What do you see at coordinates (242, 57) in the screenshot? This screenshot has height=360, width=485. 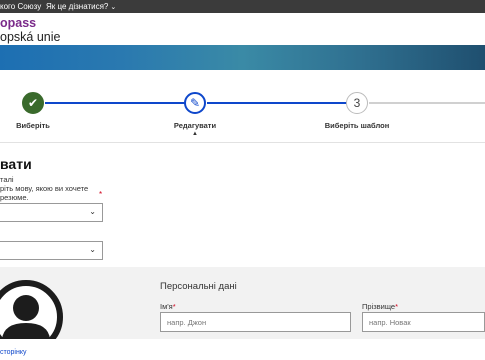 I see `header-banner` at bounding box center [242, 57].